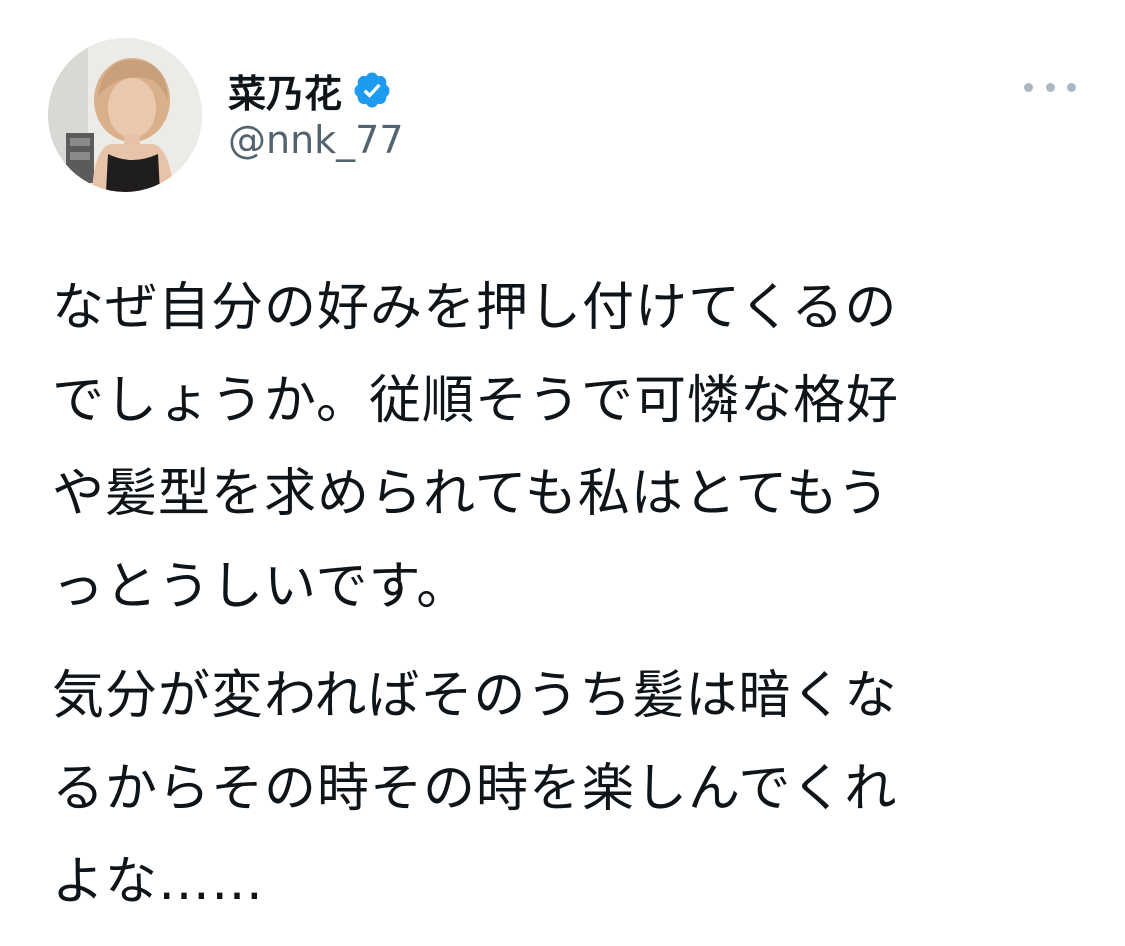 The width and height of the screenshot is (1125, 946). What do you see at coordinates (475, 401) in the screenshot?
I see `tweet-line: でしょうか。従順そうで可憐な格好` at bounding box center [475, 401].